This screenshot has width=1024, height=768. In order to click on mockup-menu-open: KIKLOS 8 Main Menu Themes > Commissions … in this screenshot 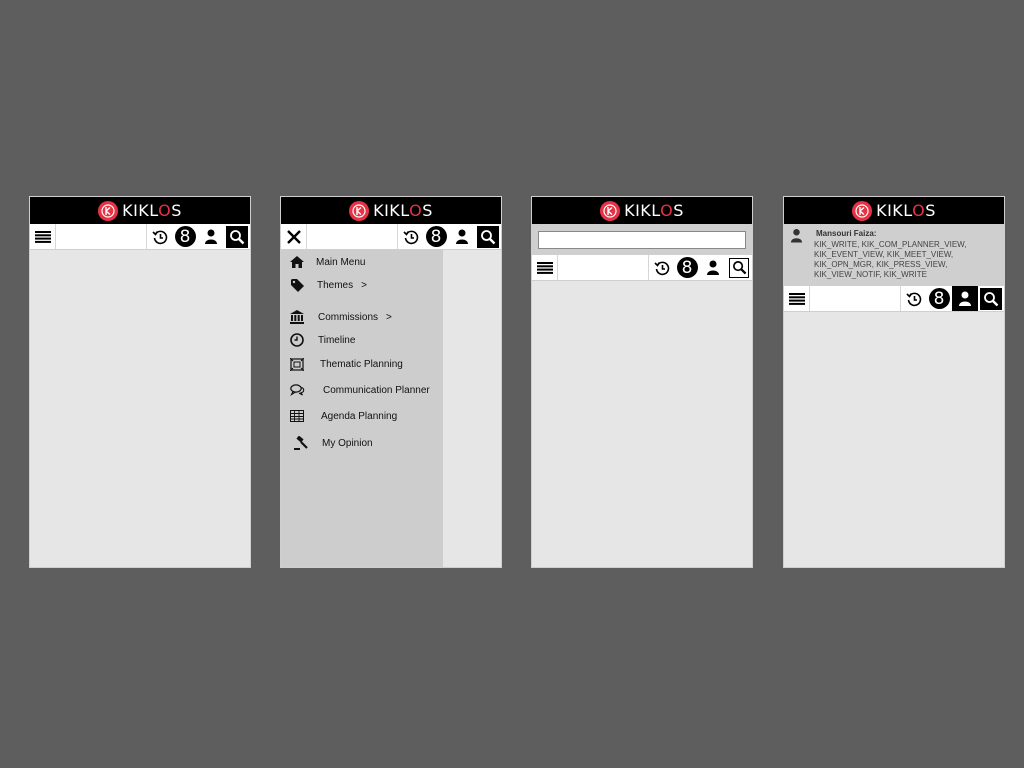, I will do `click(391, 382)`.